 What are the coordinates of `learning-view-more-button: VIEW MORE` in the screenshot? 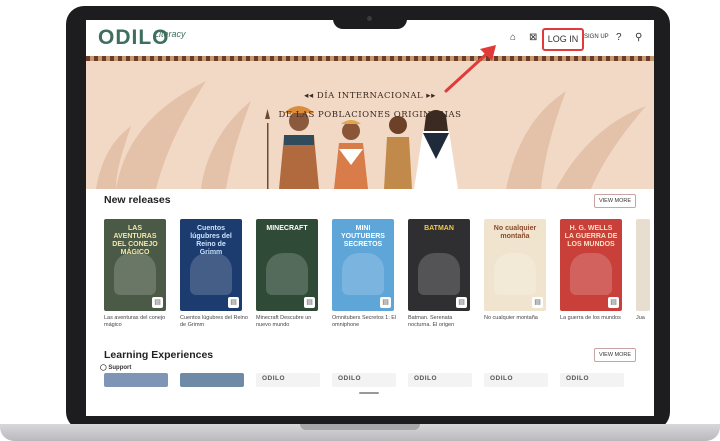 It's located at (615, 355).